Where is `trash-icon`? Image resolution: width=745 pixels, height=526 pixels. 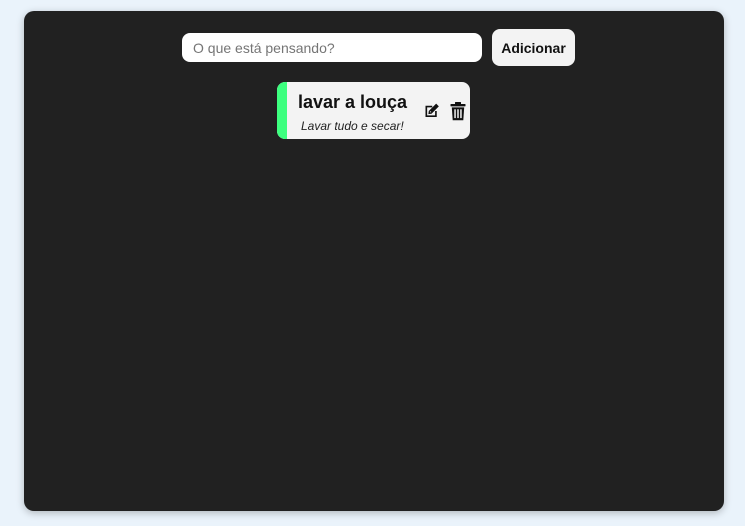
trash-icon is located at coordinates (458, 111).